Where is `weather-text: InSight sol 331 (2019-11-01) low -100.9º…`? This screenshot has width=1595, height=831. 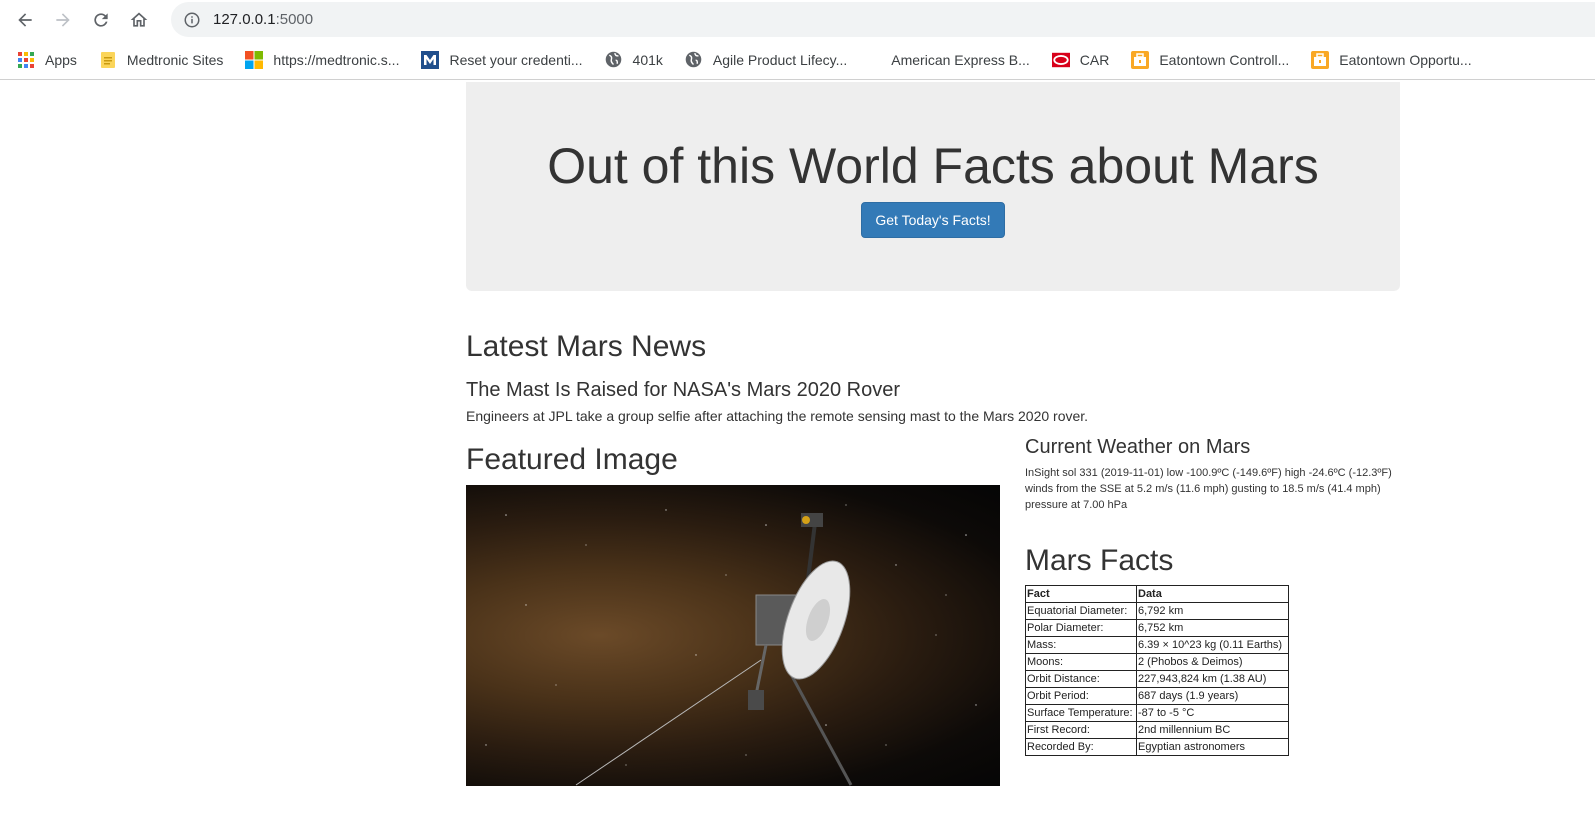 weather-text: InSight sol 331 (2019-11-01) low -100.9º… is located at coordinates (1208, 489).